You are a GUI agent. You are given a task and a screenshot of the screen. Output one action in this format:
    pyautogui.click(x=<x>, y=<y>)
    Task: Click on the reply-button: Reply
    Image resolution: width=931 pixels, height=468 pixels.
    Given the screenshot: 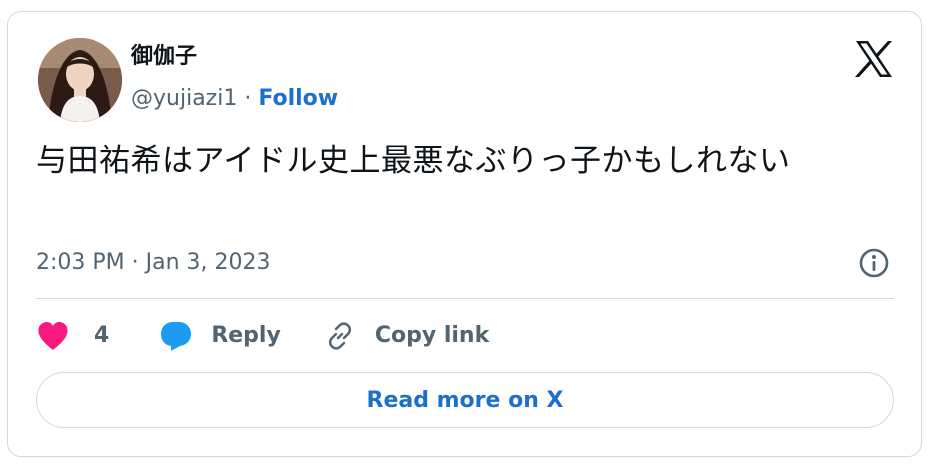 What is the action you would take?
    pyautogui.click(x=220, y=336)
    